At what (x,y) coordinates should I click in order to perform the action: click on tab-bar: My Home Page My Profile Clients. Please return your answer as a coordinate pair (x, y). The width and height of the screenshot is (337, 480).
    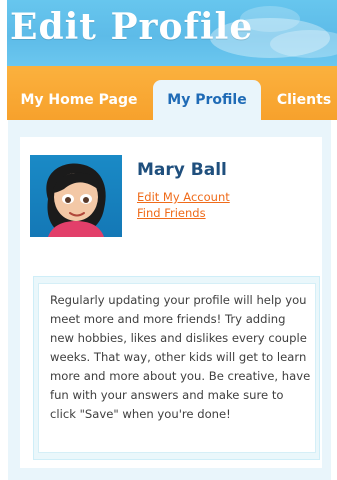
    Looking at the image, I should click on (168, 93).